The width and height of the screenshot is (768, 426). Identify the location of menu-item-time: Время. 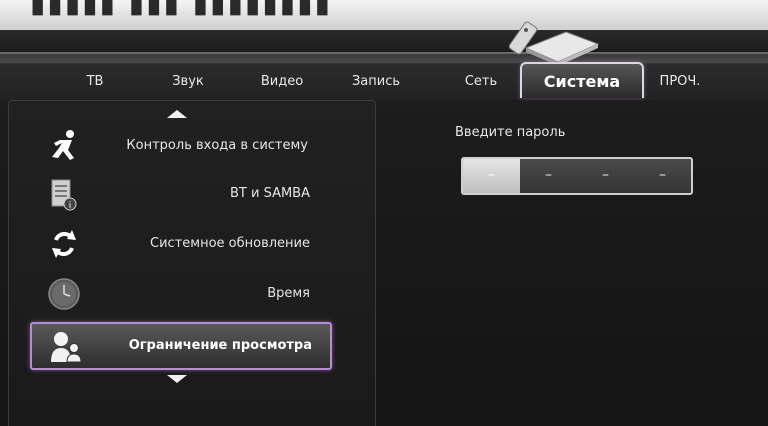
(179, 294).